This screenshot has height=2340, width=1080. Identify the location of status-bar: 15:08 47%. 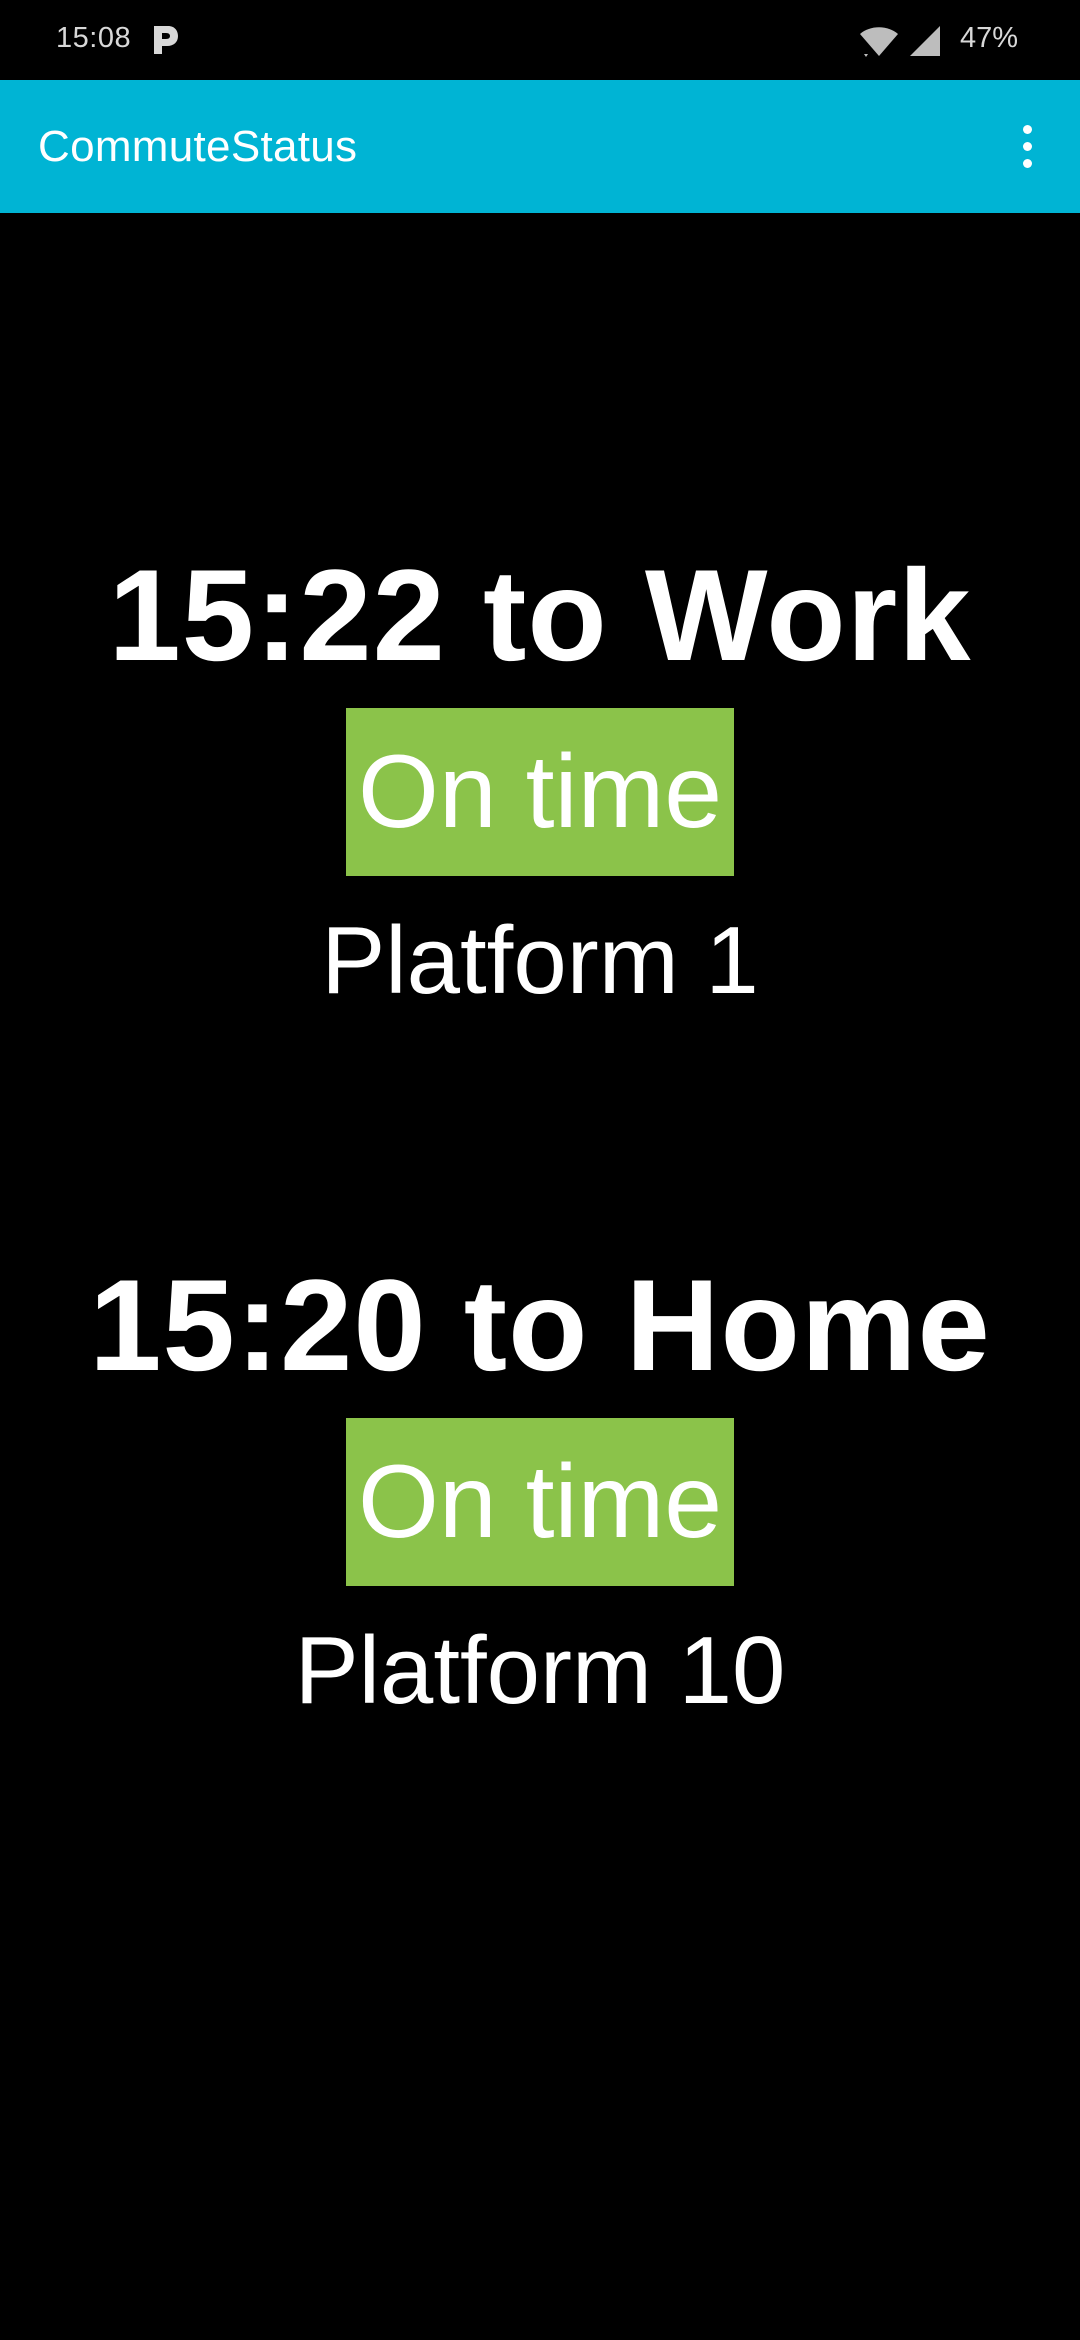
(540, 40).